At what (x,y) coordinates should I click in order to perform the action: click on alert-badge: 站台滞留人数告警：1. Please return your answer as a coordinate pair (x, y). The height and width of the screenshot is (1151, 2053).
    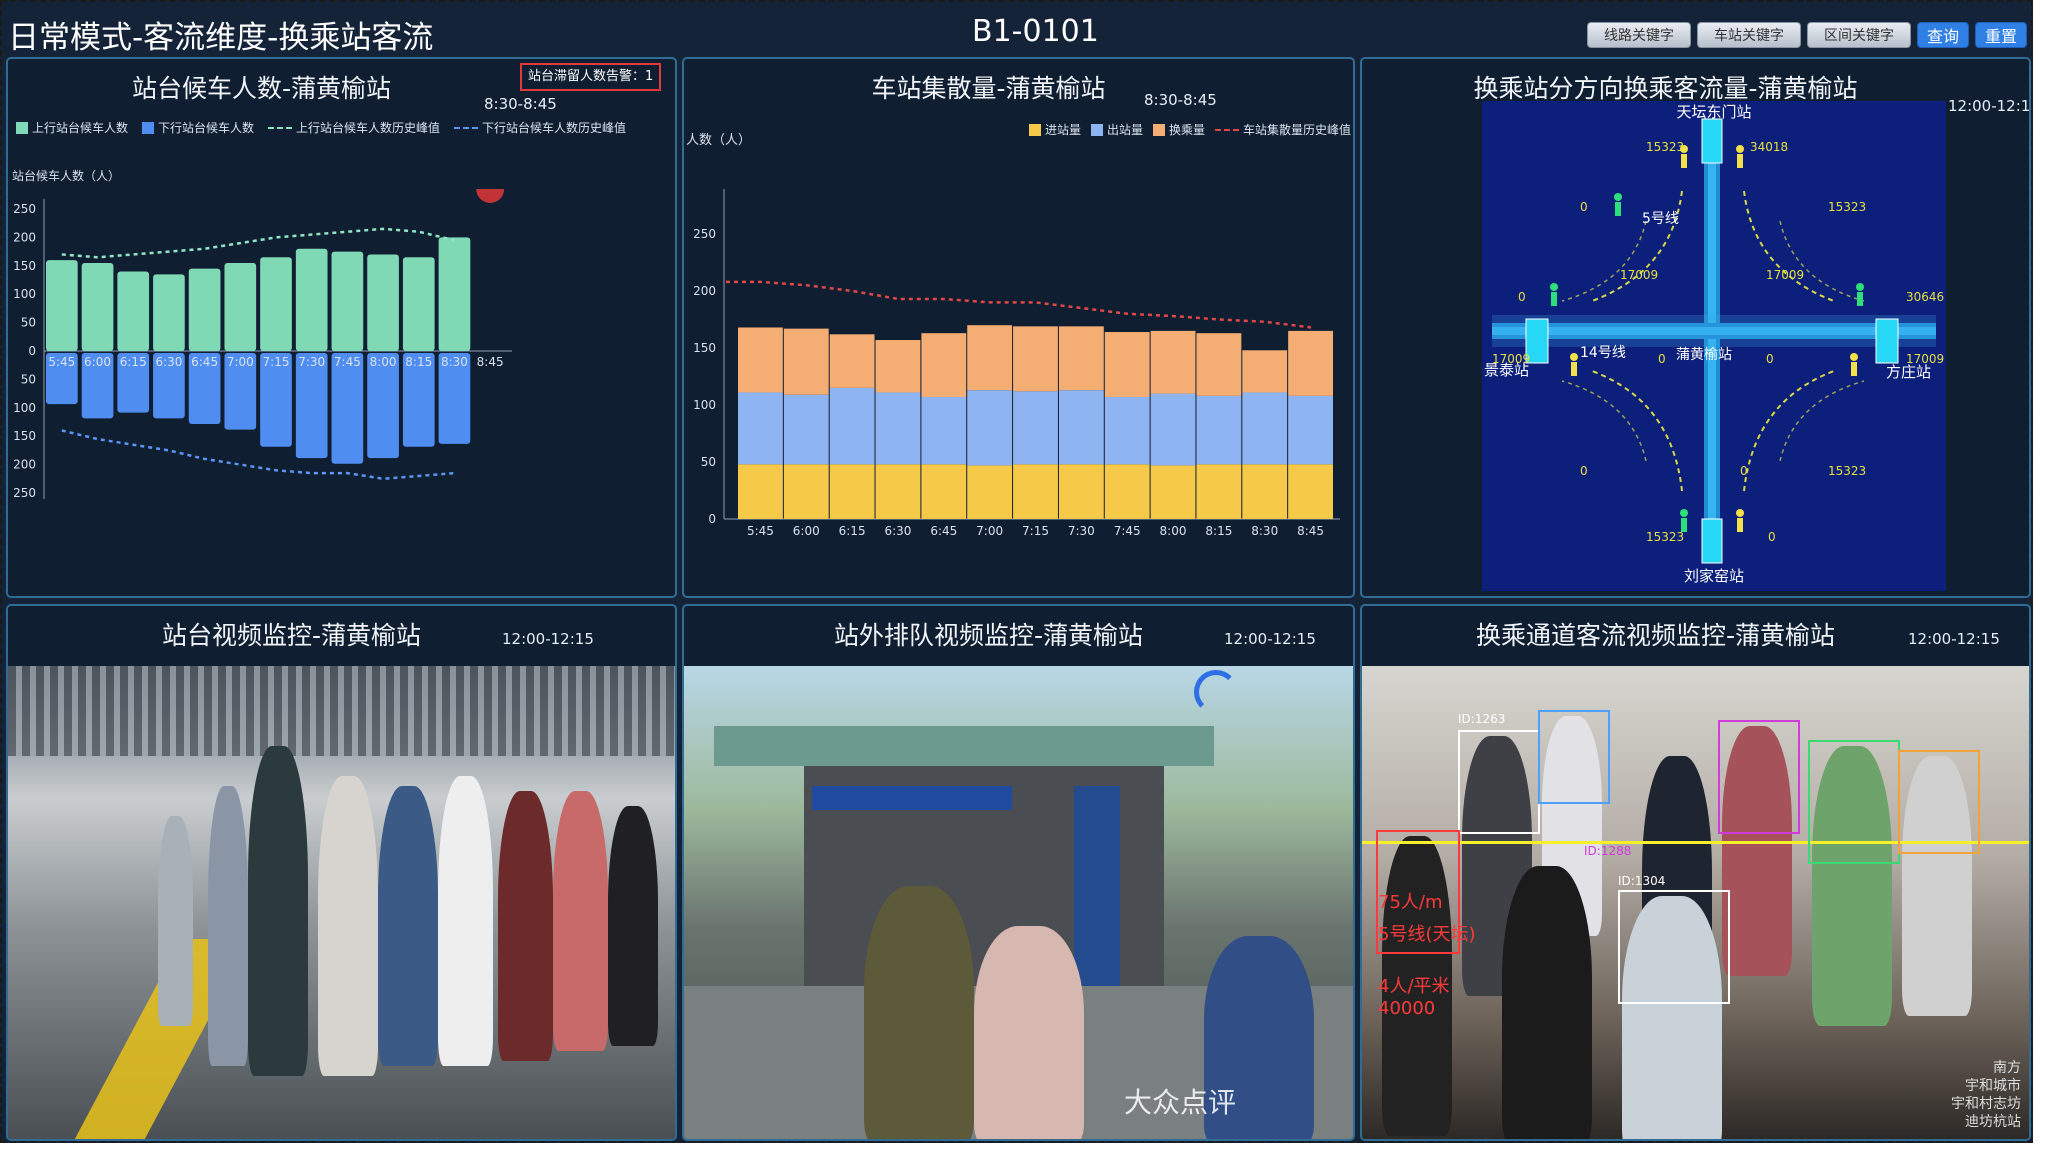
    Looking at the image, I should click on (591, 77).